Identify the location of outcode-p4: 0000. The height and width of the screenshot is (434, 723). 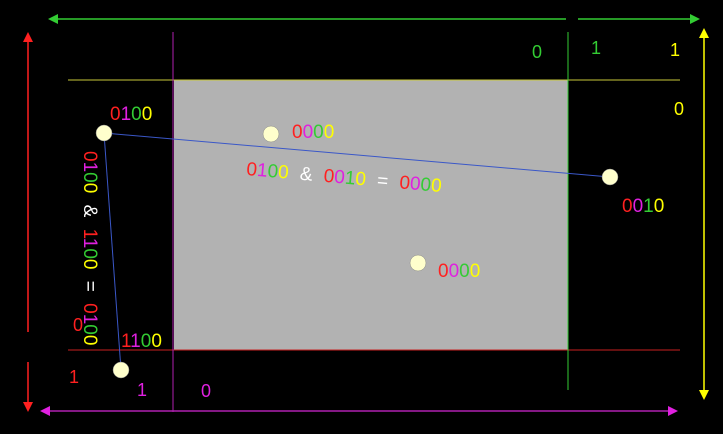
(459, 271).